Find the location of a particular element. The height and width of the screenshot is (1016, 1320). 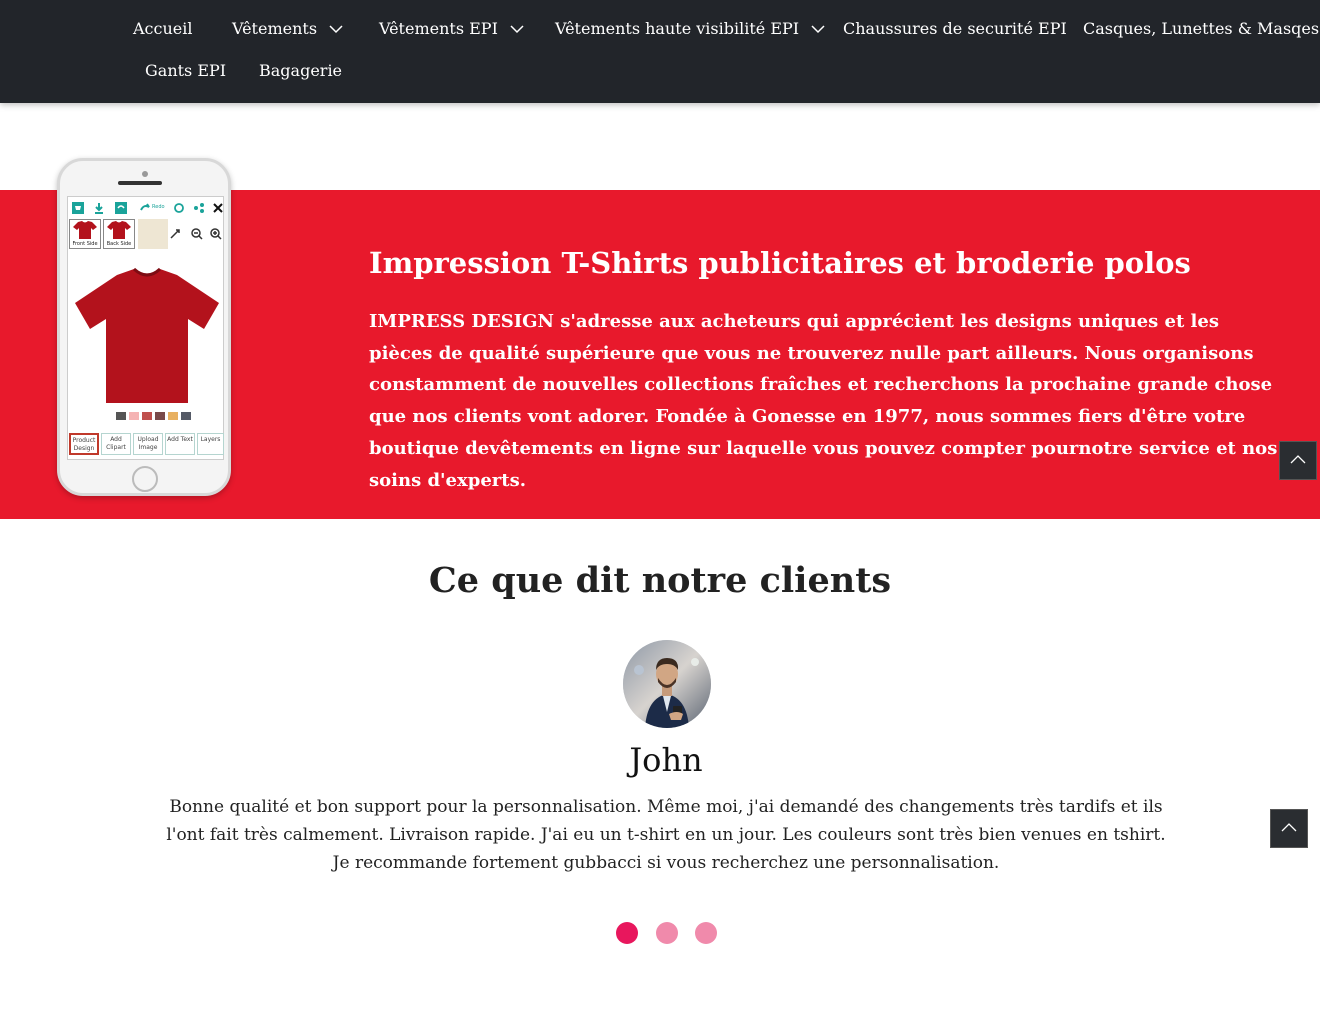

close-icon is located at coordinates (218, 208).